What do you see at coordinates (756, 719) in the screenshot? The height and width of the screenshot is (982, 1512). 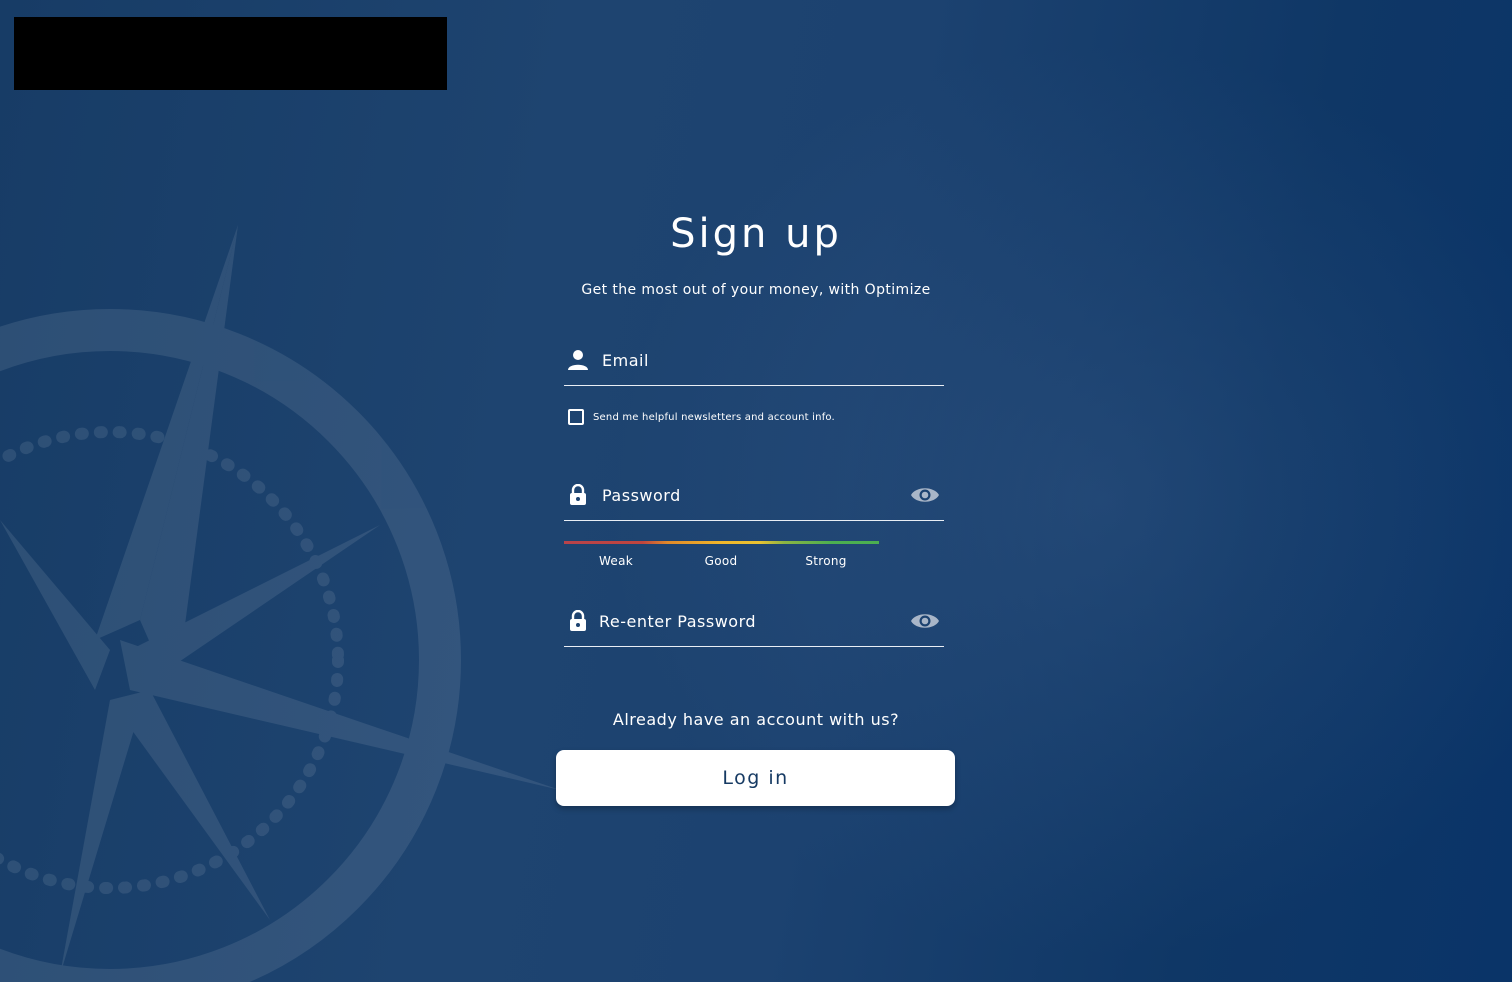 I see `already-account-text: Already have an account with us?` at bounding box center [756, 719].